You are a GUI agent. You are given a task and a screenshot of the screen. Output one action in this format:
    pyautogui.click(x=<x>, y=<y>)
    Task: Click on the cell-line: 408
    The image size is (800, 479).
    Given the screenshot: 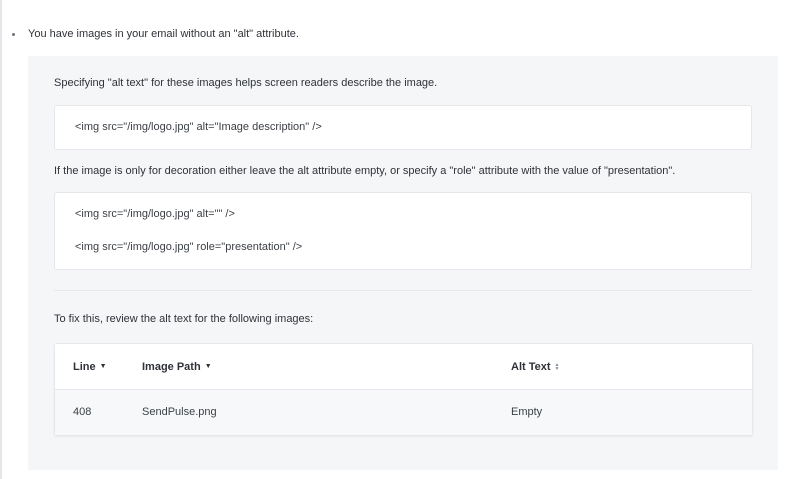 What is the action you would take?
    pyautogui.click(x=82, y=412)
    